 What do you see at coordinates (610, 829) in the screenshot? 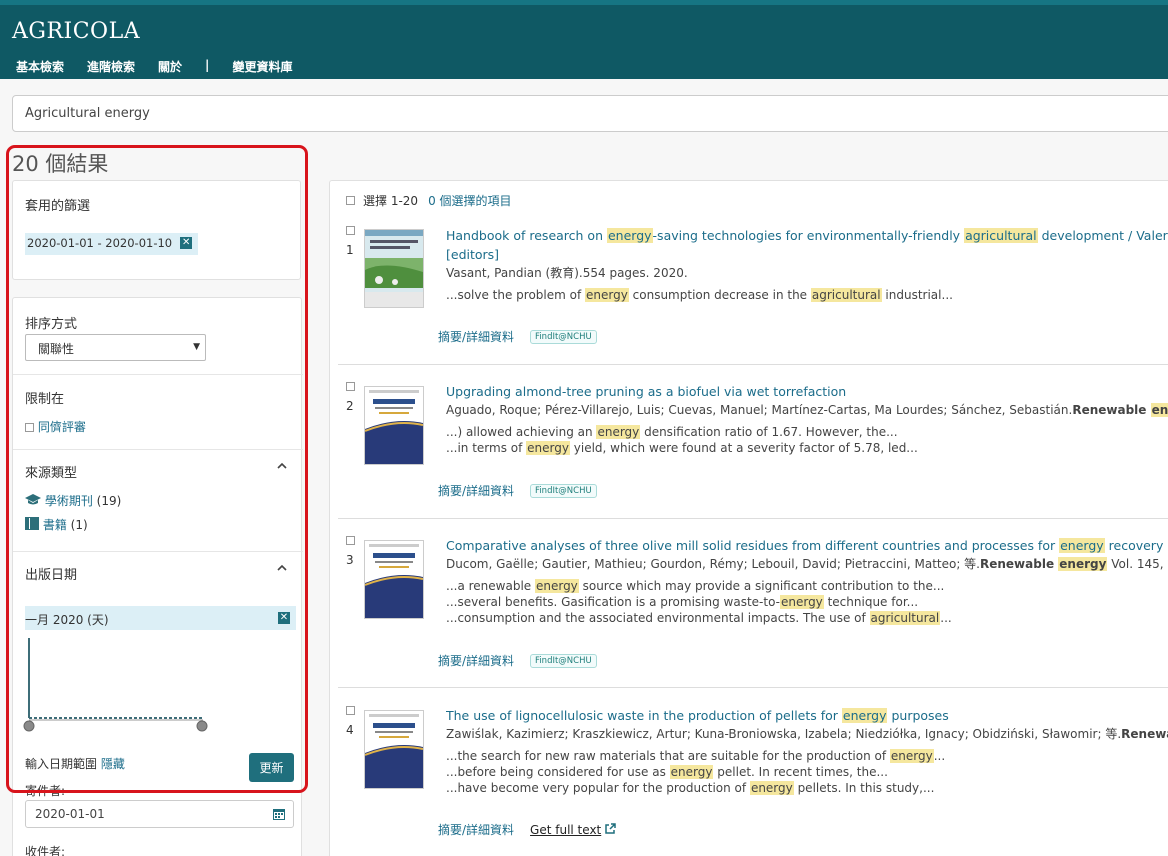
I see `external-link-icon` at bounding box center [610, 829].